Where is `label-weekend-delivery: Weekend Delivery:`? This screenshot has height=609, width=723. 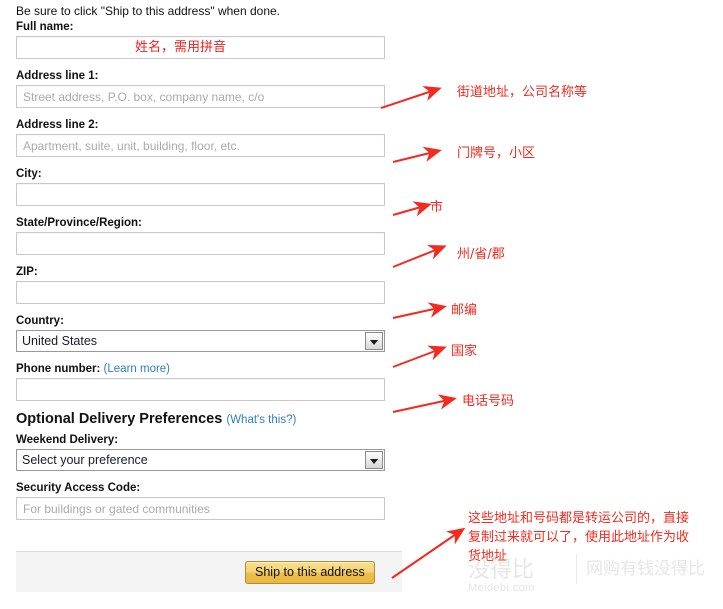 label-weekend-delivery: Weekend Delivery: is located at coordinates (67, 440).